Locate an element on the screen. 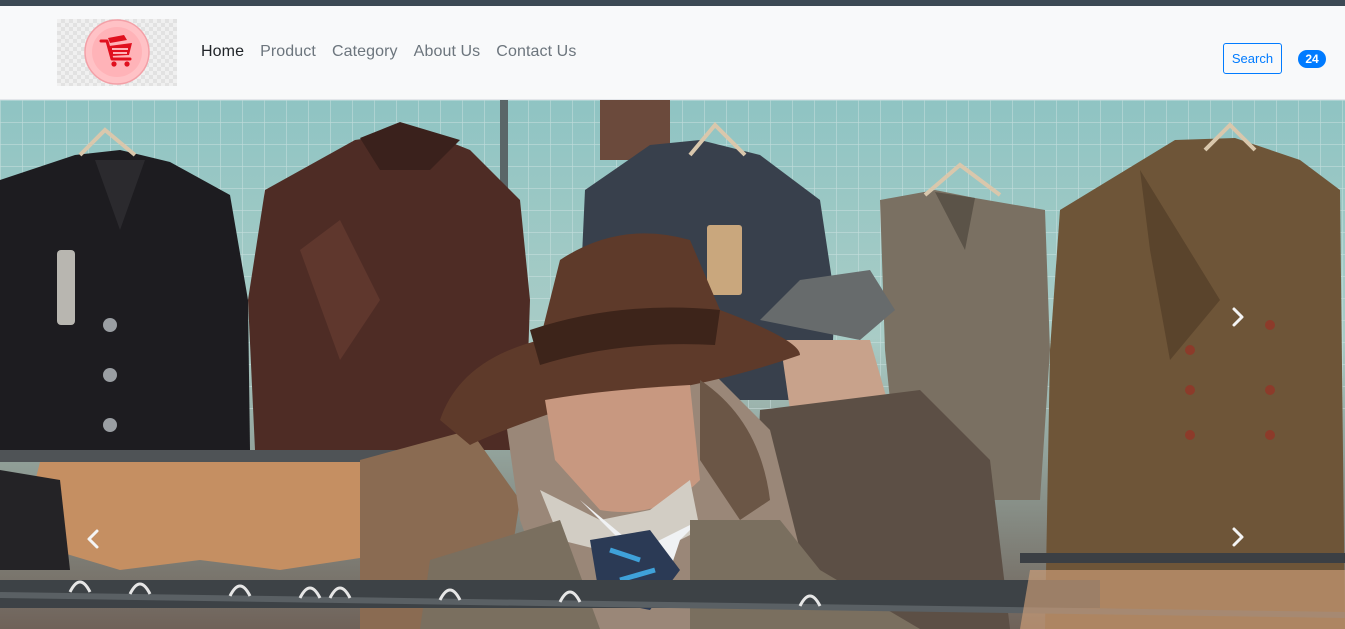  store-logo is located at coordinates (117, 52).